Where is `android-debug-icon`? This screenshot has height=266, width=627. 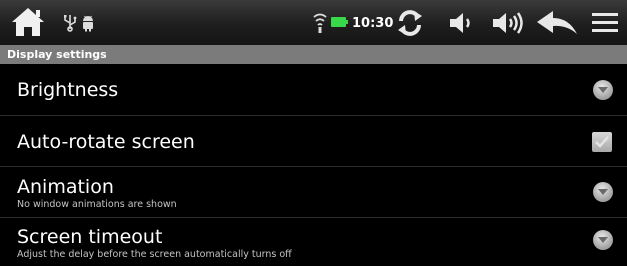
android-debug-icon is located at coordinates (88, 23).